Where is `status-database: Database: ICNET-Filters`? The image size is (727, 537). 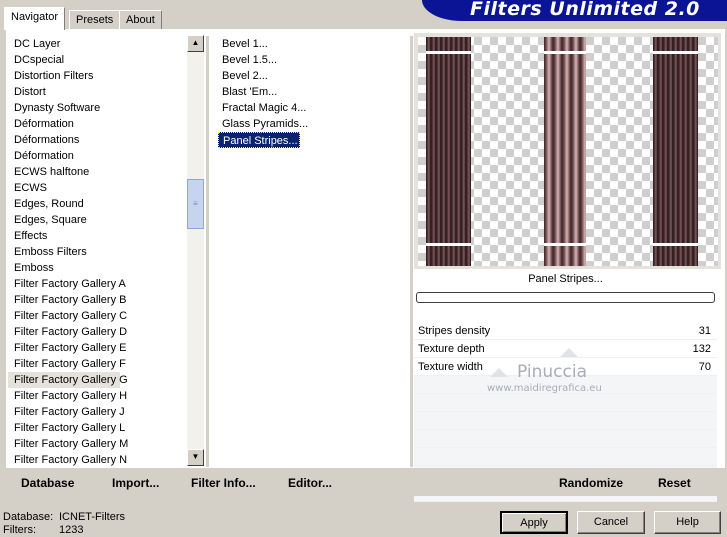
status-database: Database: ICNET-Filters is located at coordinates (64, 517).